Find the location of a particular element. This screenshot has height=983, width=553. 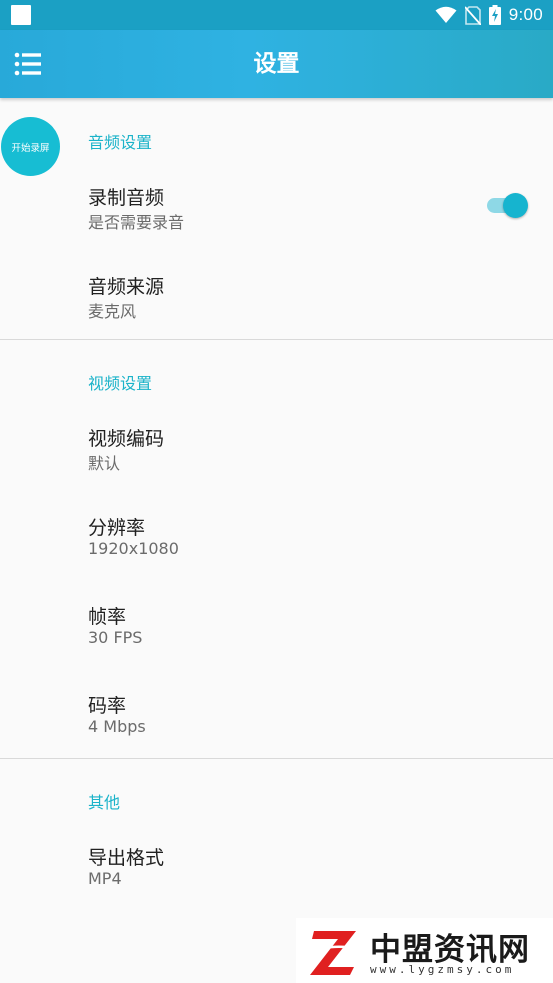

pref-summary: 默认 is located at coordinates (104, 463).